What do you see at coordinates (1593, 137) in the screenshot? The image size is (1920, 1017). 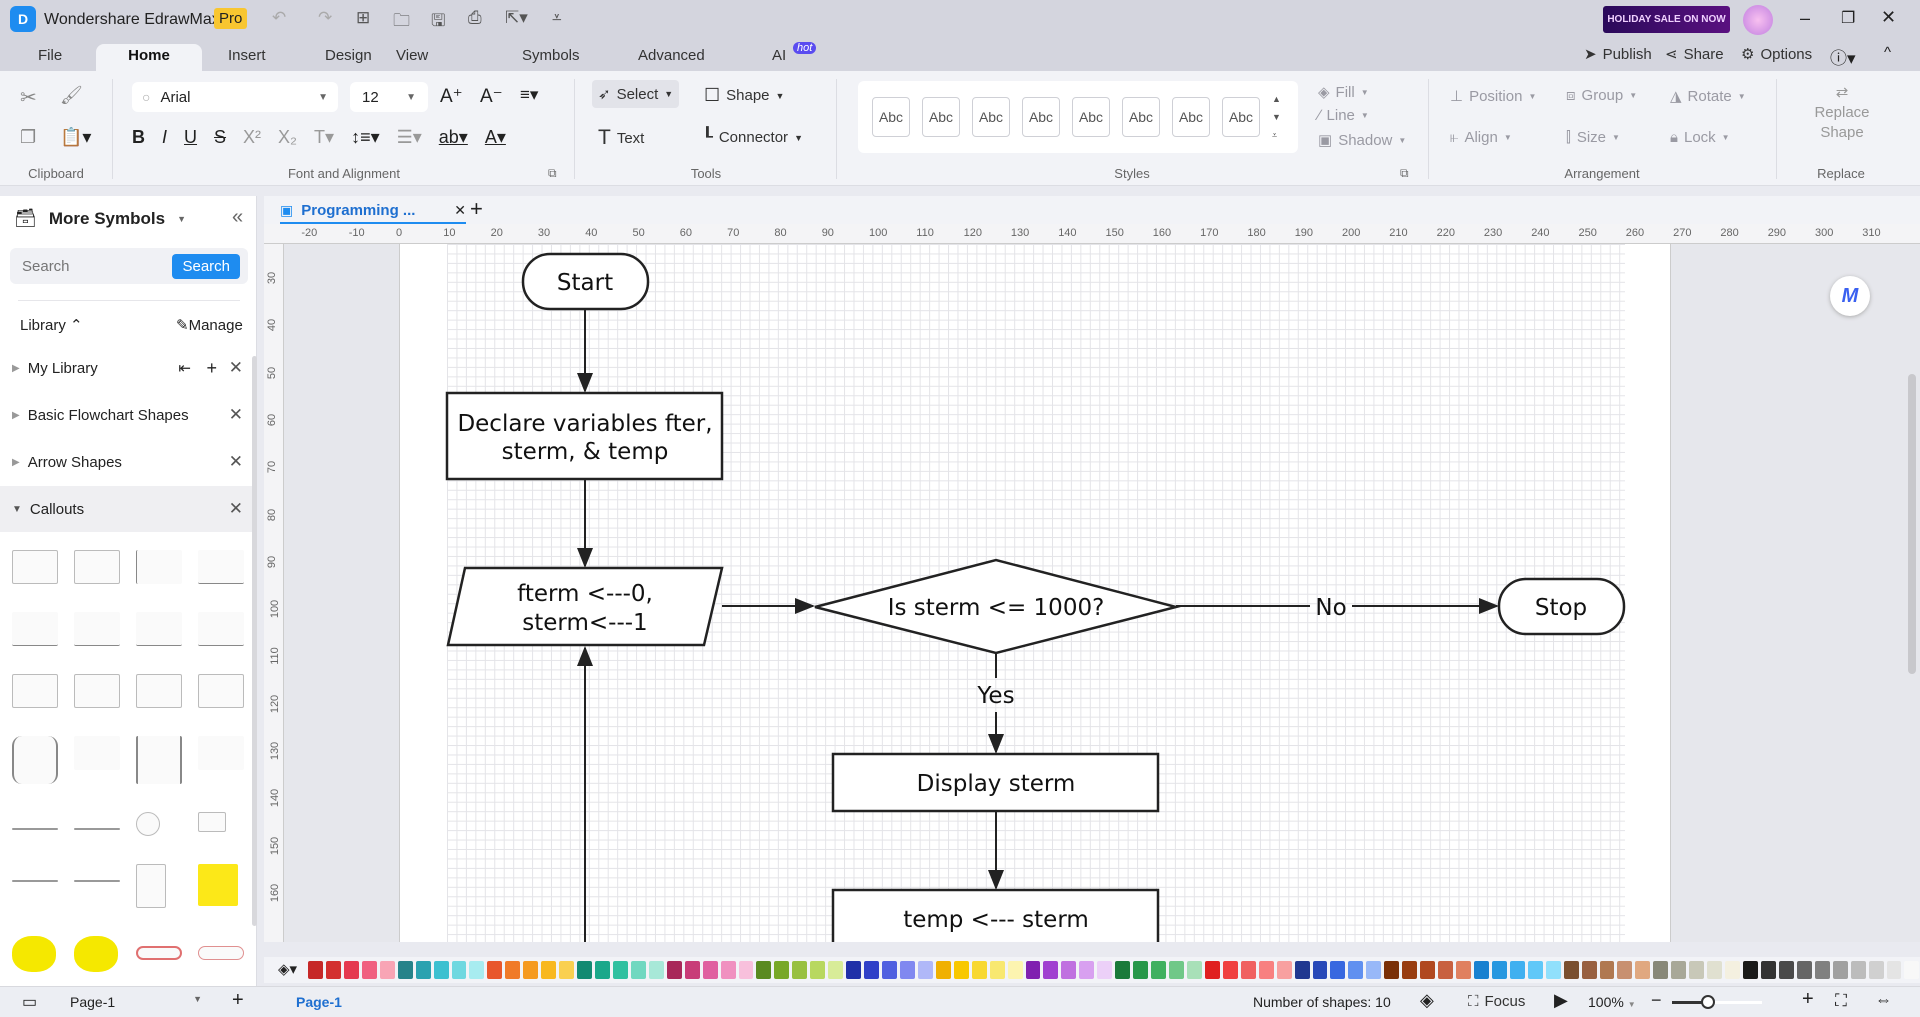 I see `size-button: ⫿ Size ▼` at bounding box center [1593, 137].